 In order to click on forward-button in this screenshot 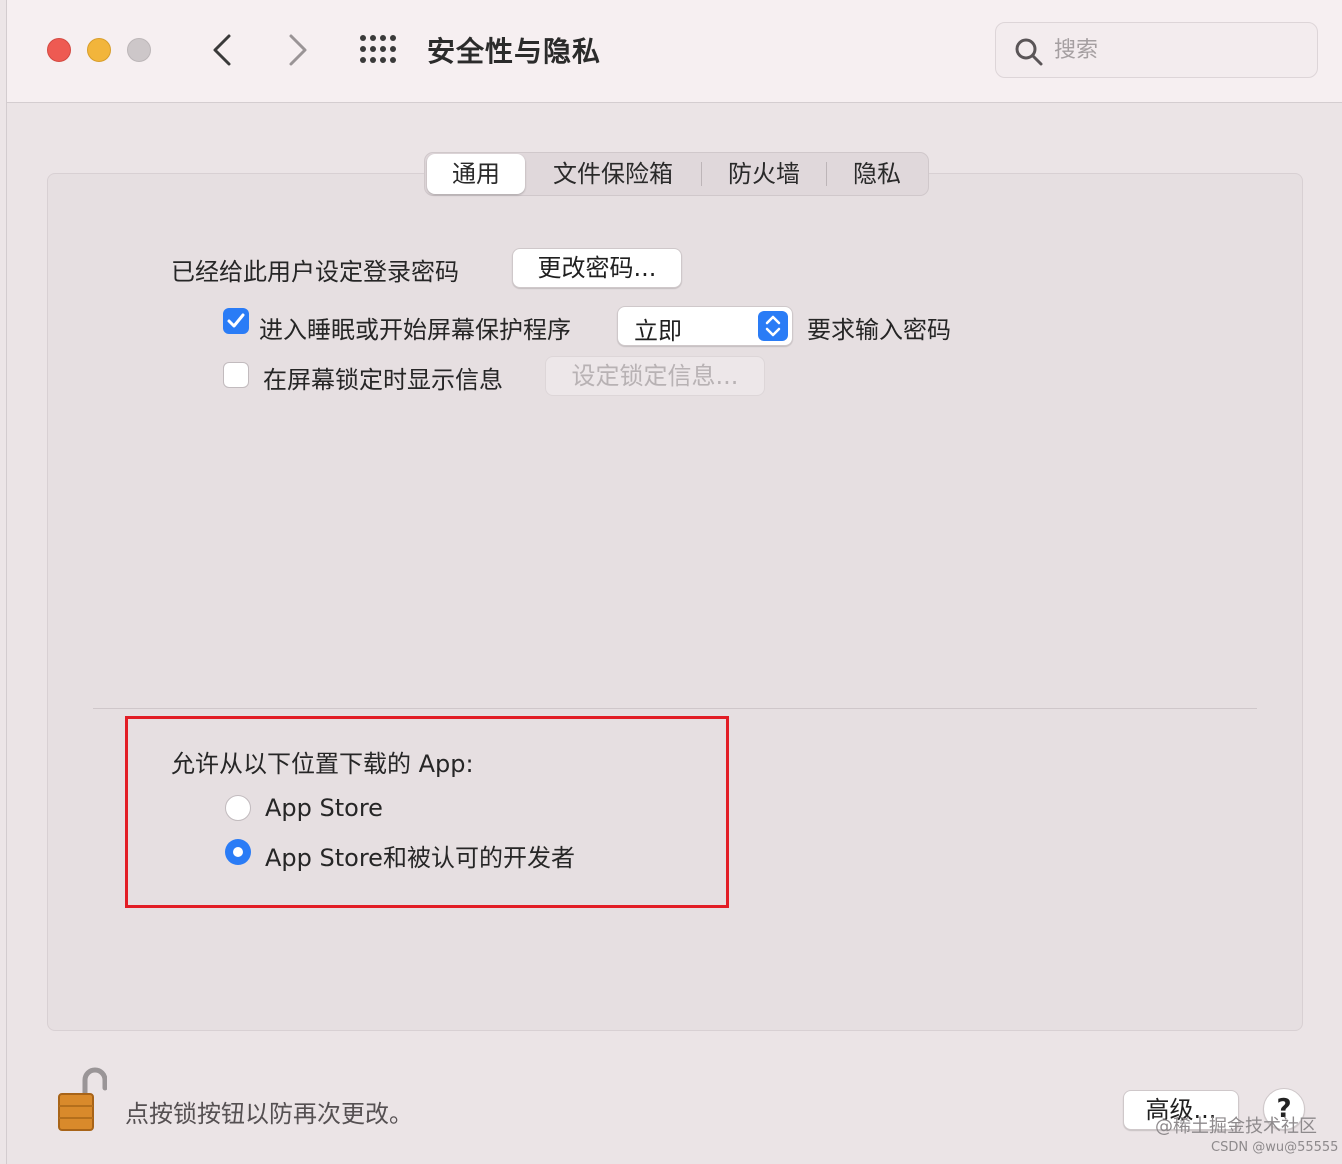, I will do `click(298, 50)`.